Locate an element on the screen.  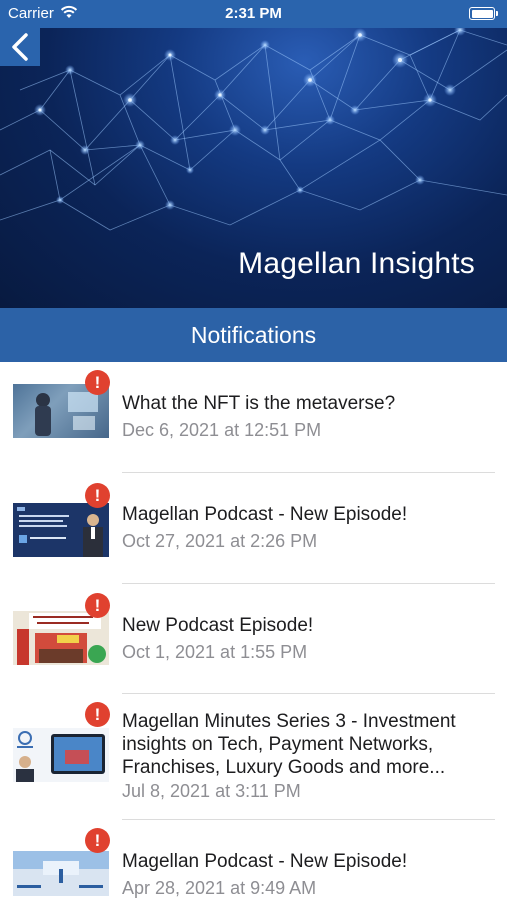
status-bar: Carrier 2:31 PM is located at coordinates (253, 14).